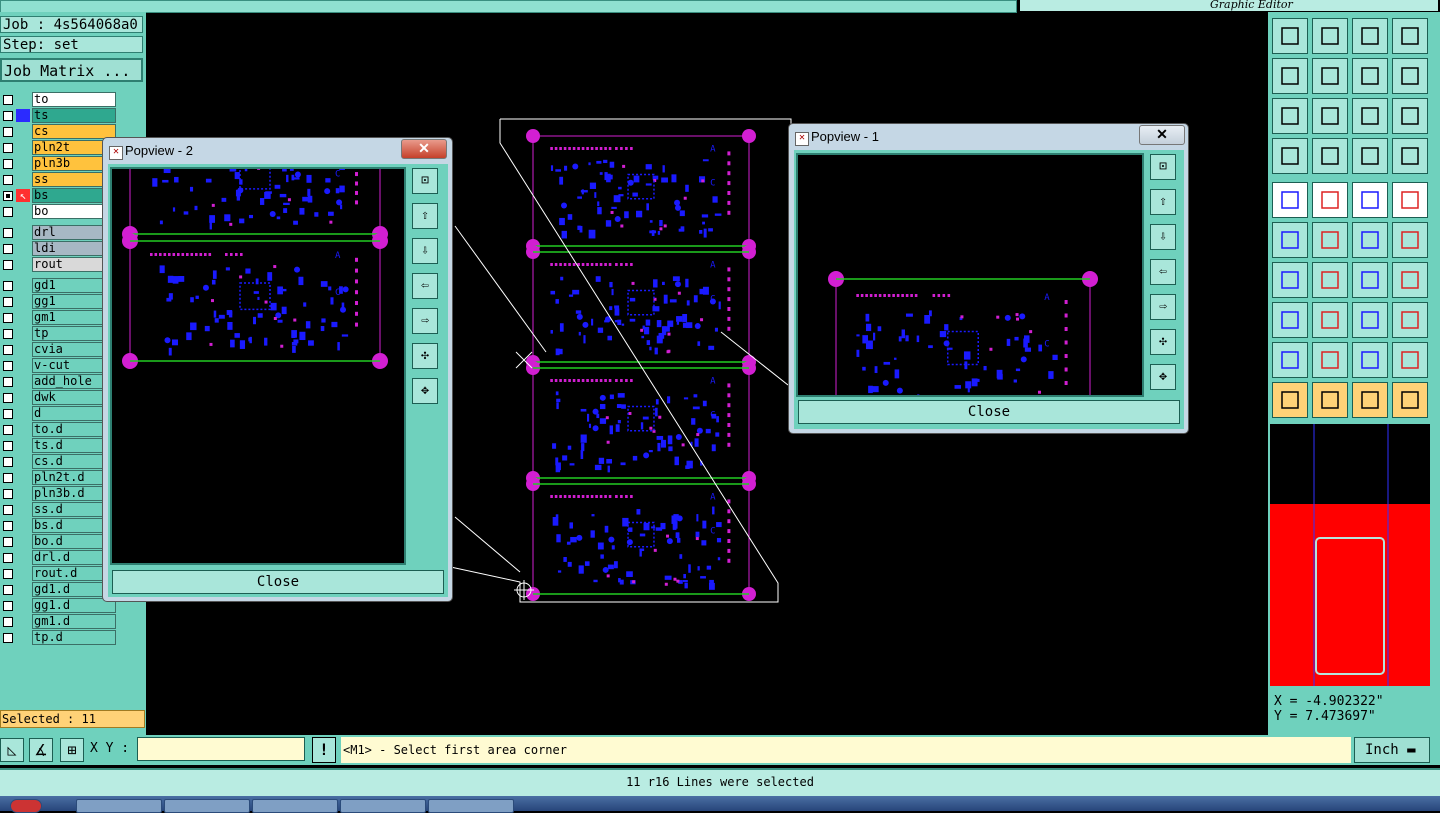 The height and width of the screenshot is (813, 1440). I want to click on angle-icon, so click(1290, 280).